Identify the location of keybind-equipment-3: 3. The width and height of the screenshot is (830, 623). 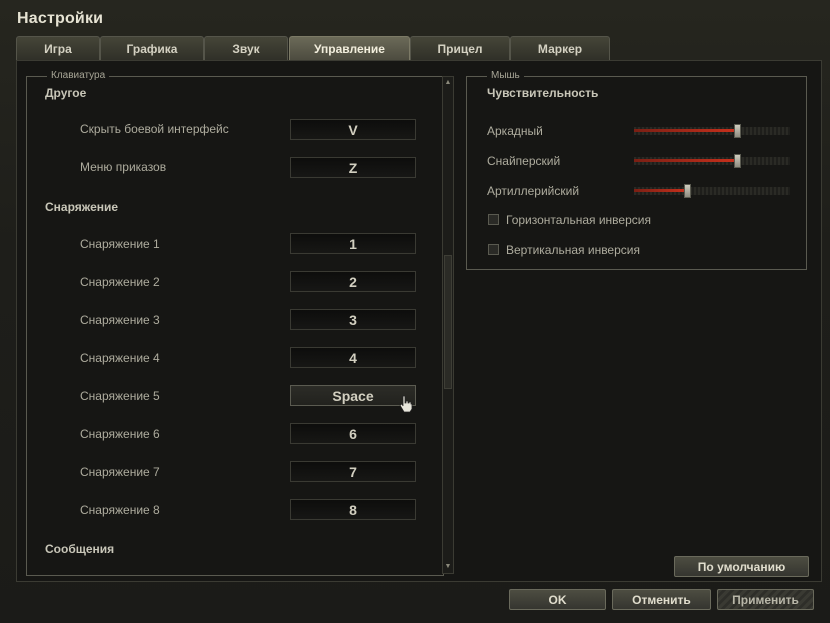
(353, 319).